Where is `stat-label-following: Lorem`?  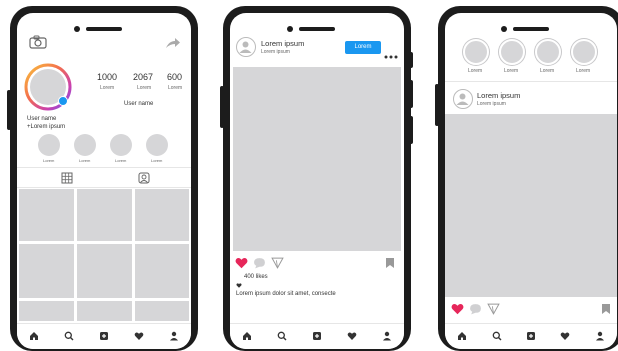
stat-label-following: Lorem is located at coordinates (175, 88).